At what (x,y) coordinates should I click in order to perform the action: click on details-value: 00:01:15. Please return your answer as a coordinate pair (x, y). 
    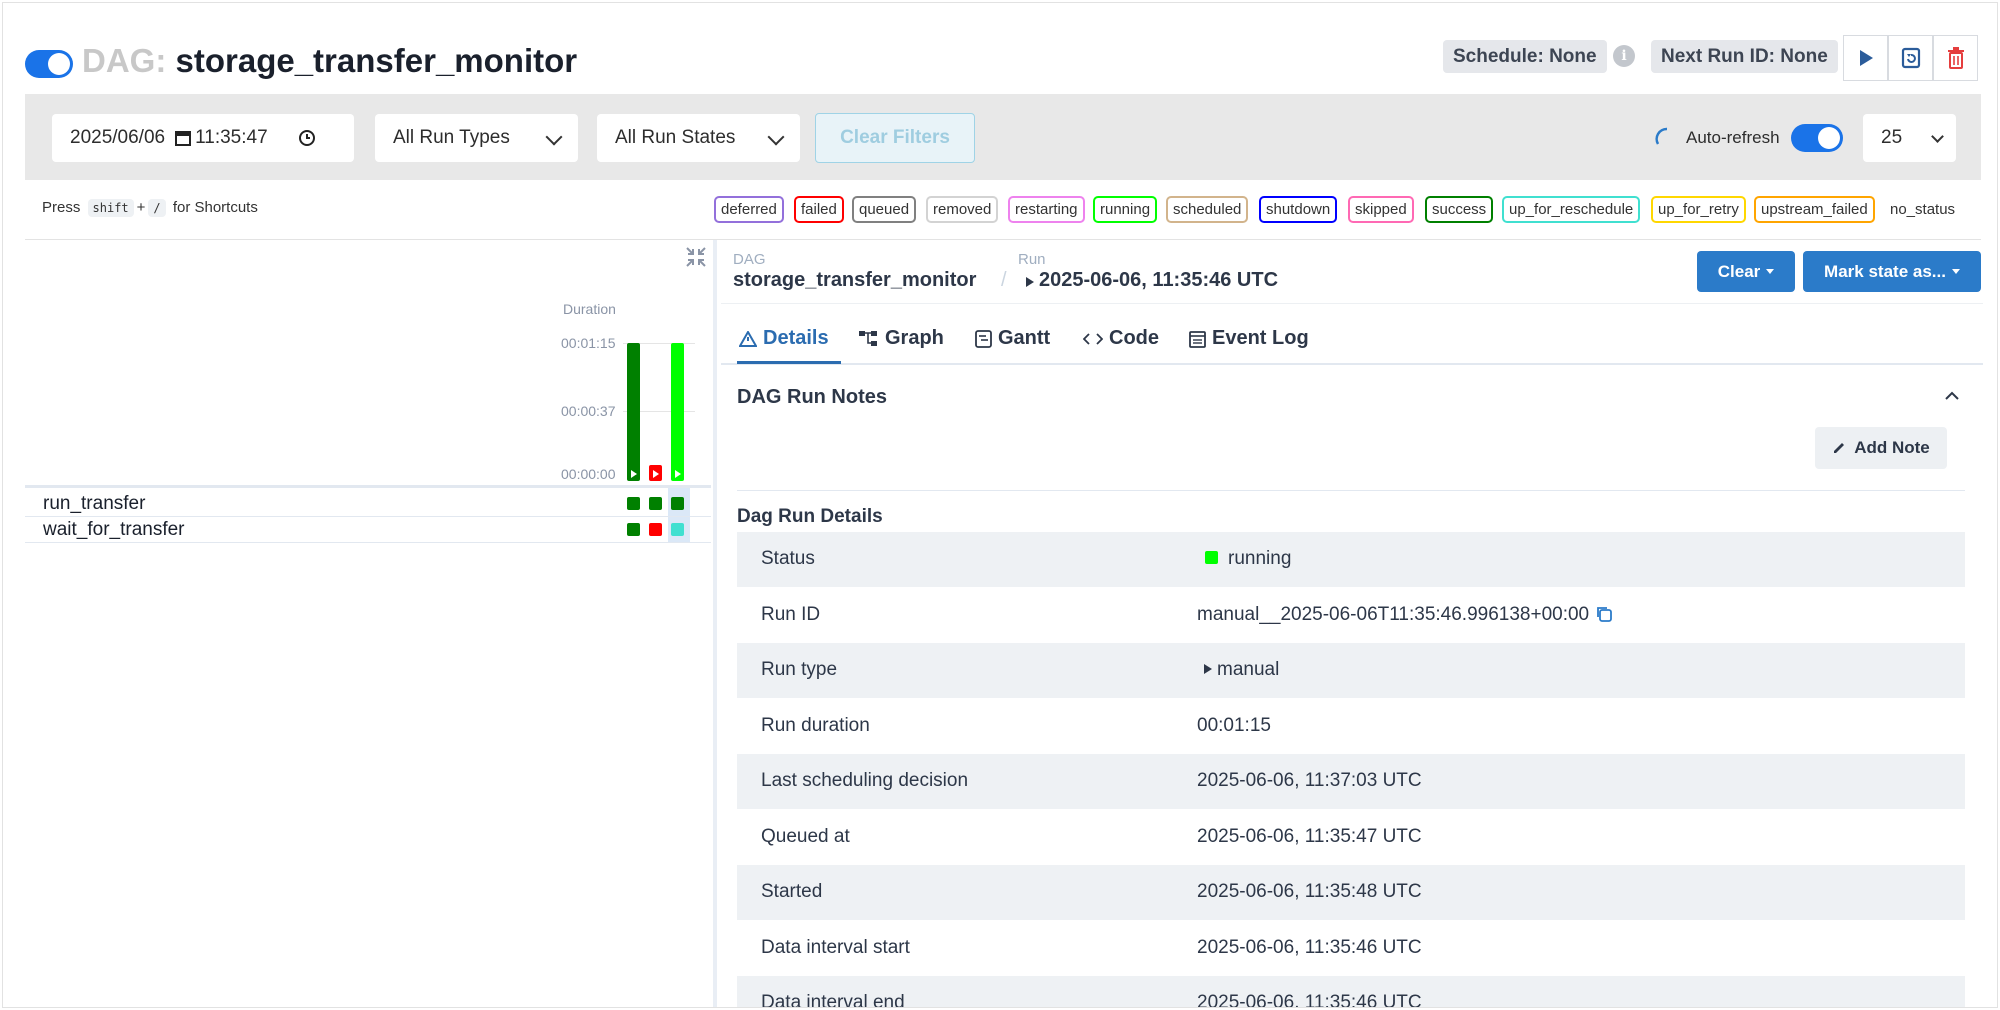
    Looking at the image, I should click on (1234, 725).